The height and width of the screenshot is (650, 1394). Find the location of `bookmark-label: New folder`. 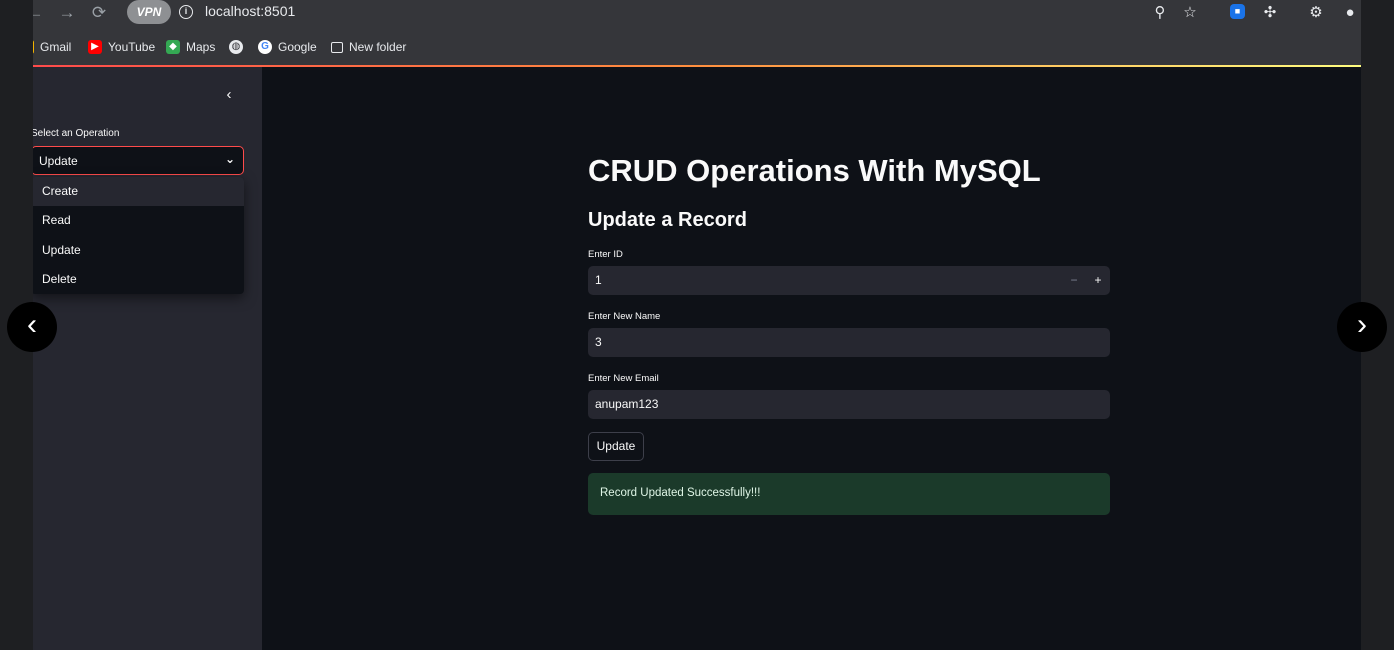

bookmark-label: New folder is located at coordinates (378, 47).